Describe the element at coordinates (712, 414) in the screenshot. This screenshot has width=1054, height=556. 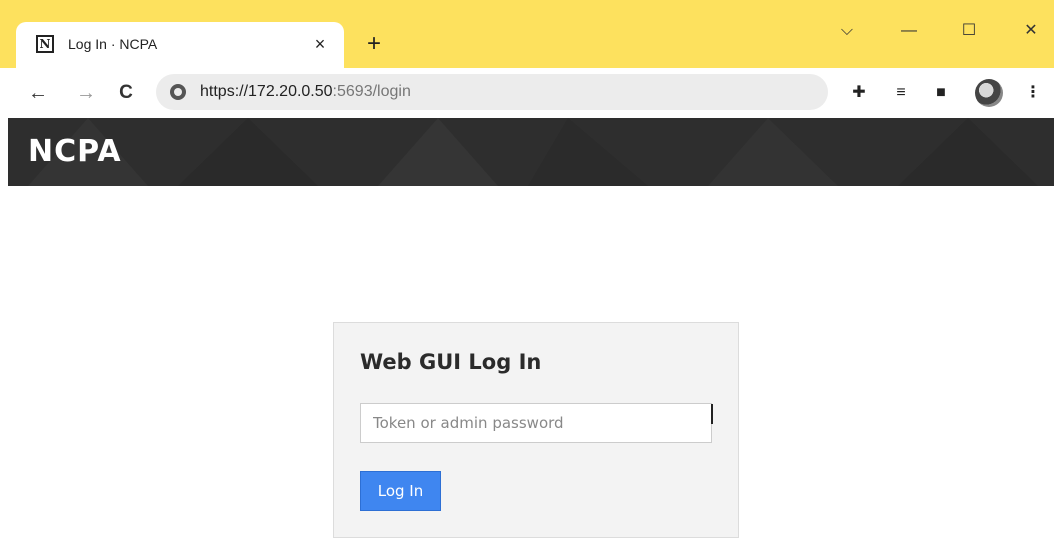
I see `input-caret` at that location.